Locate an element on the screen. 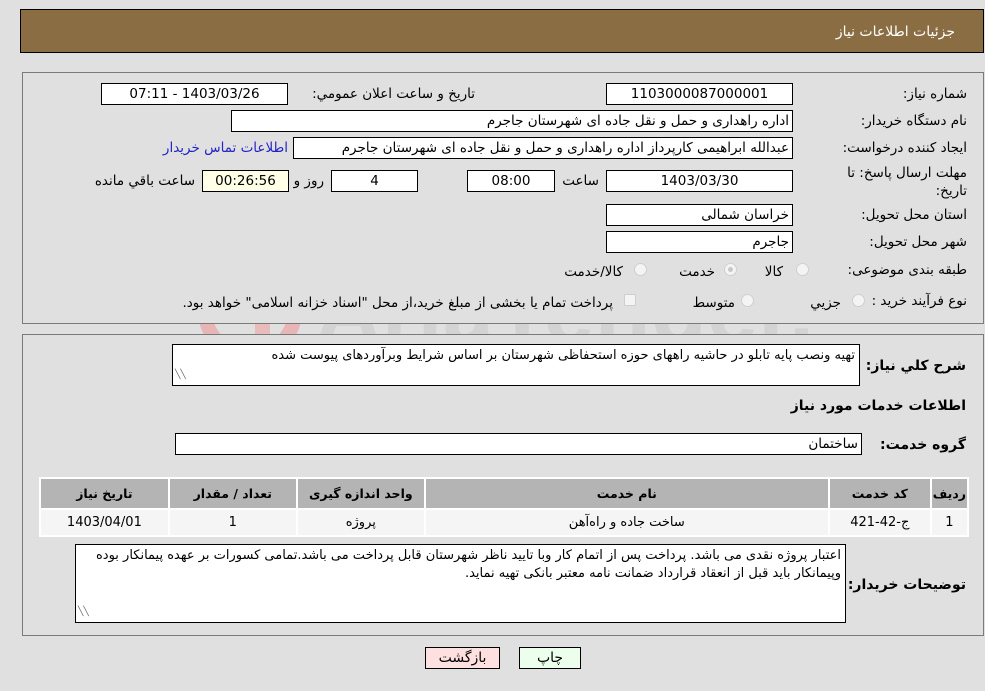  days-remaining-field: 4 is located at coordinates (374, 181).